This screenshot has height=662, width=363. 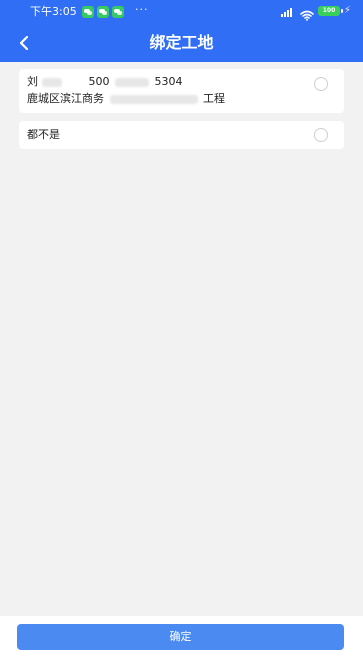 I want to click on wifi-icon, so click(x=307, y=13).